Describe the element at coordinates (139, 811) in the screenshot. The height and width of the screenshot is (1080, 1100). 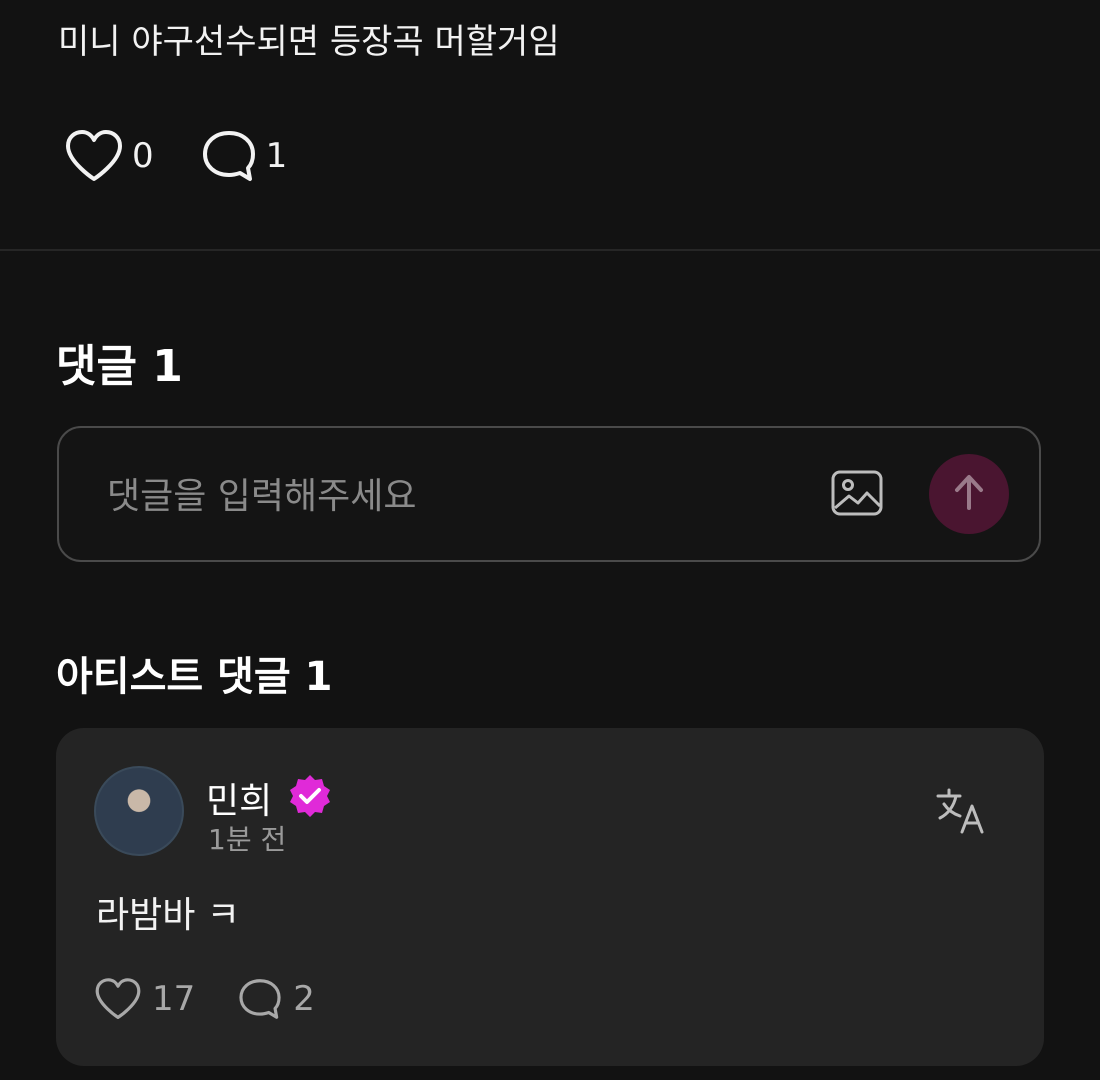
I see `avatar` at that location.